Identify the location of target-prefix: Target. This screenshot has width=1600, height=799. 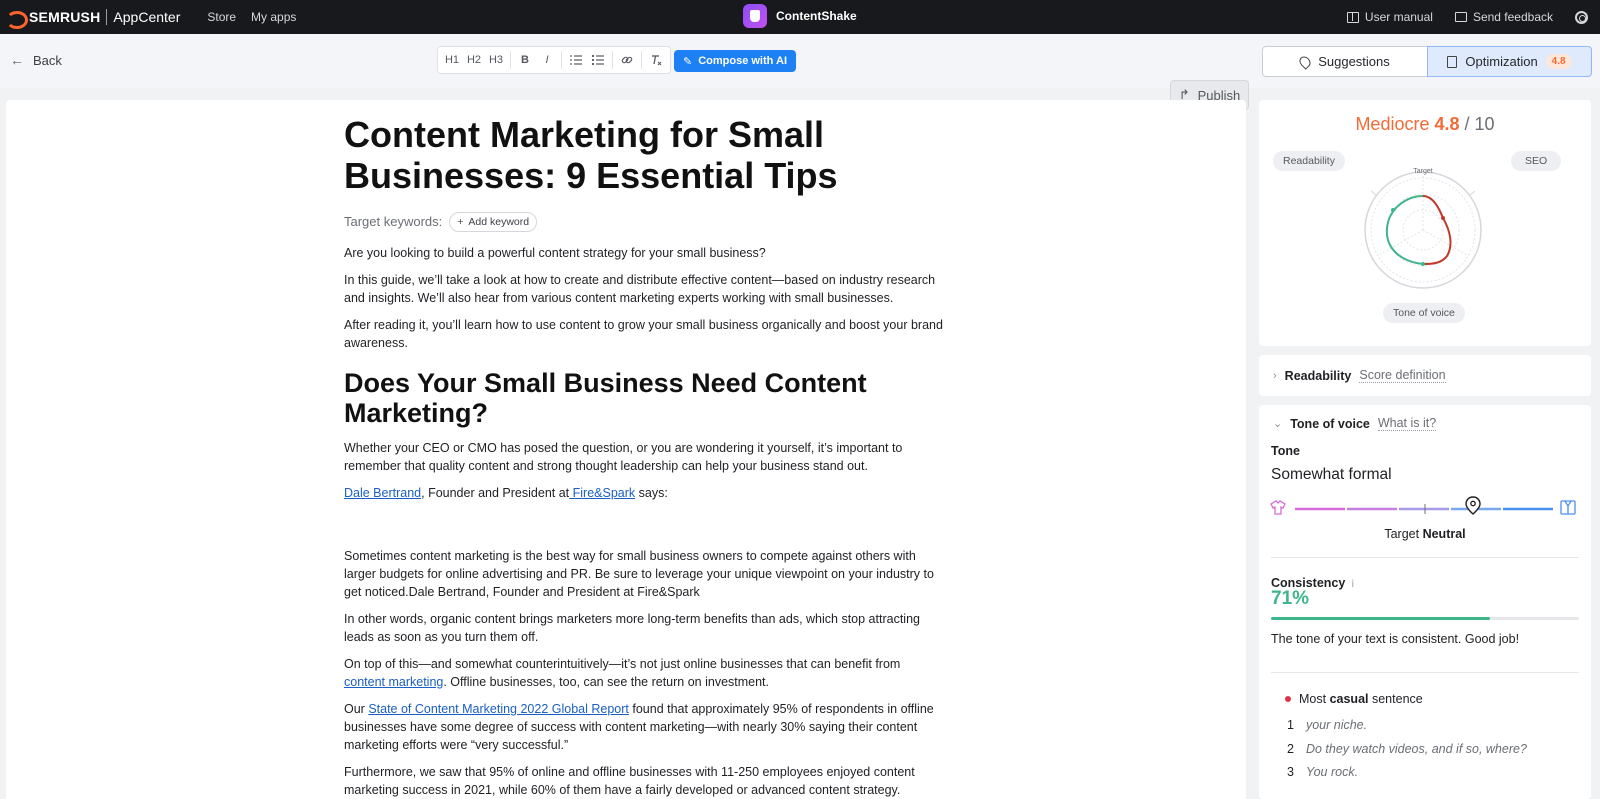
(1402, 534).